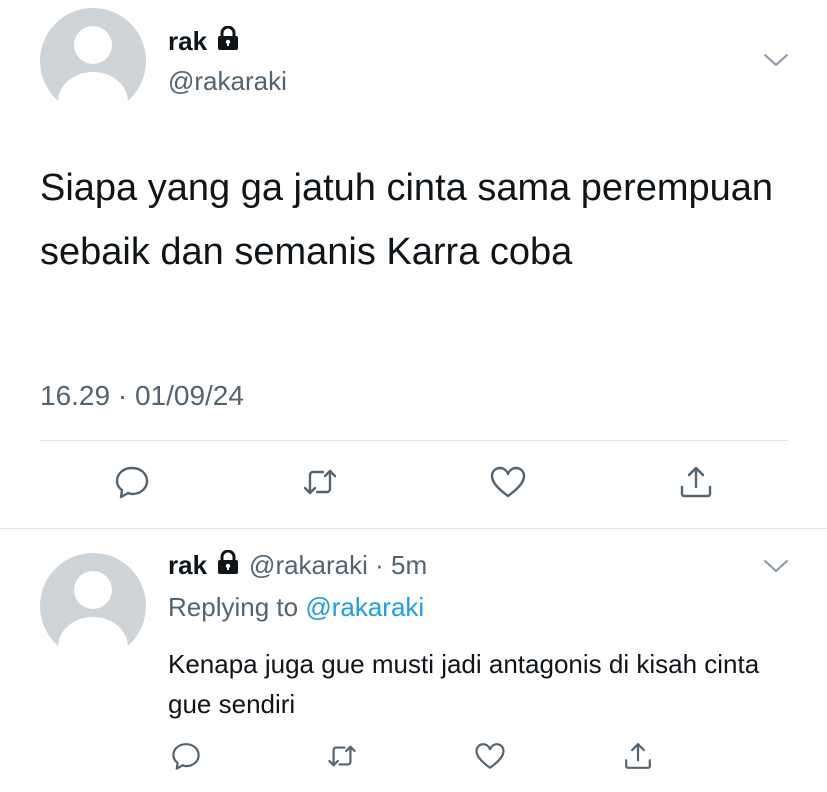 Image resolution: width=827 pixels, height=792 pixels. I want to click on tweet-timestamp: 16.29 · 01/09/24, so click(142, 396).